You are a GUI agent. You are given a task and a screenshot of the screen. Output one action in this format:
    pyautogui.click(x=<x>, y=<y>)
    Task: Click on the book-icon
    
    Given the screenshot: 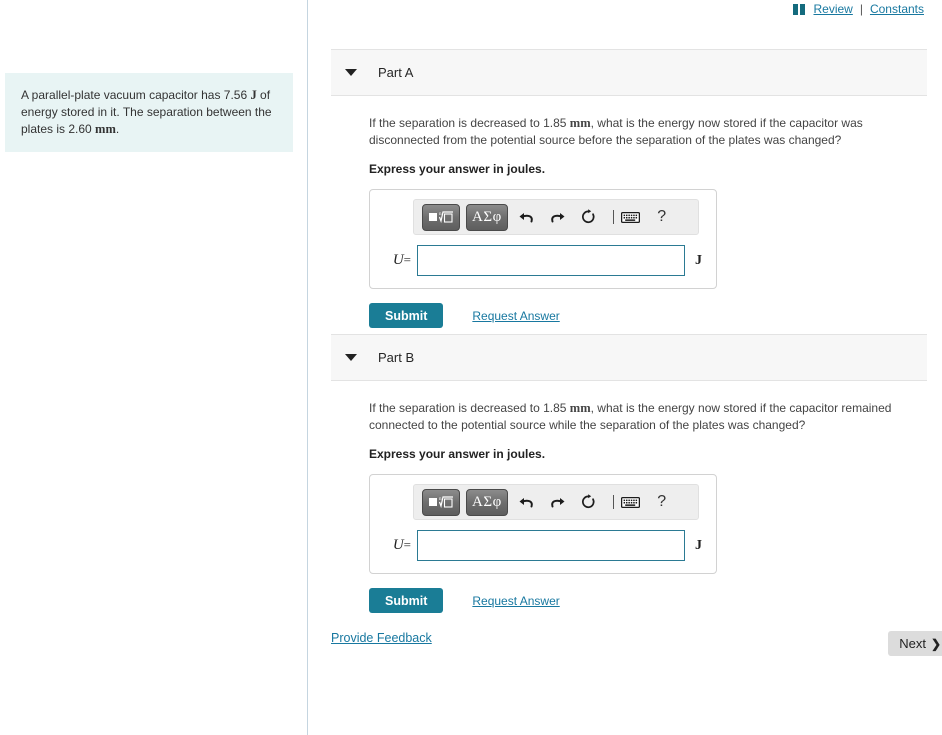 What is the action you would take?
    pyautogui.click(x=799, y=9)
    